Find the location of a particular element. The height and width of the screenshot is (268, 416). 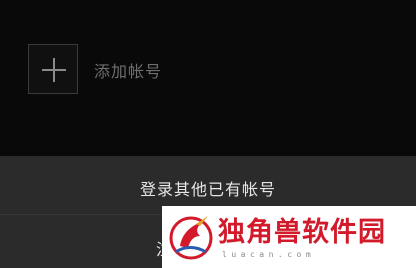

login-existing-account-button: 登录其他已有帐号 is located at coordinates (208, 188).